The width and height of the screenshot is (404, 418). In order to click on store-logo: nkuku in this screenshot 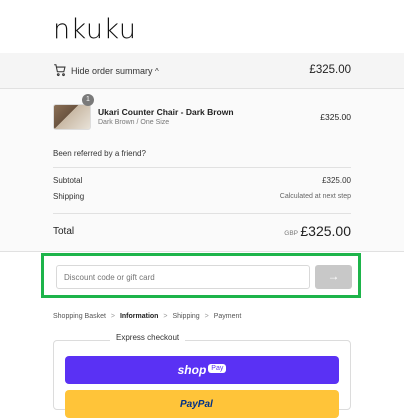, I will do `click(94, 29)`.